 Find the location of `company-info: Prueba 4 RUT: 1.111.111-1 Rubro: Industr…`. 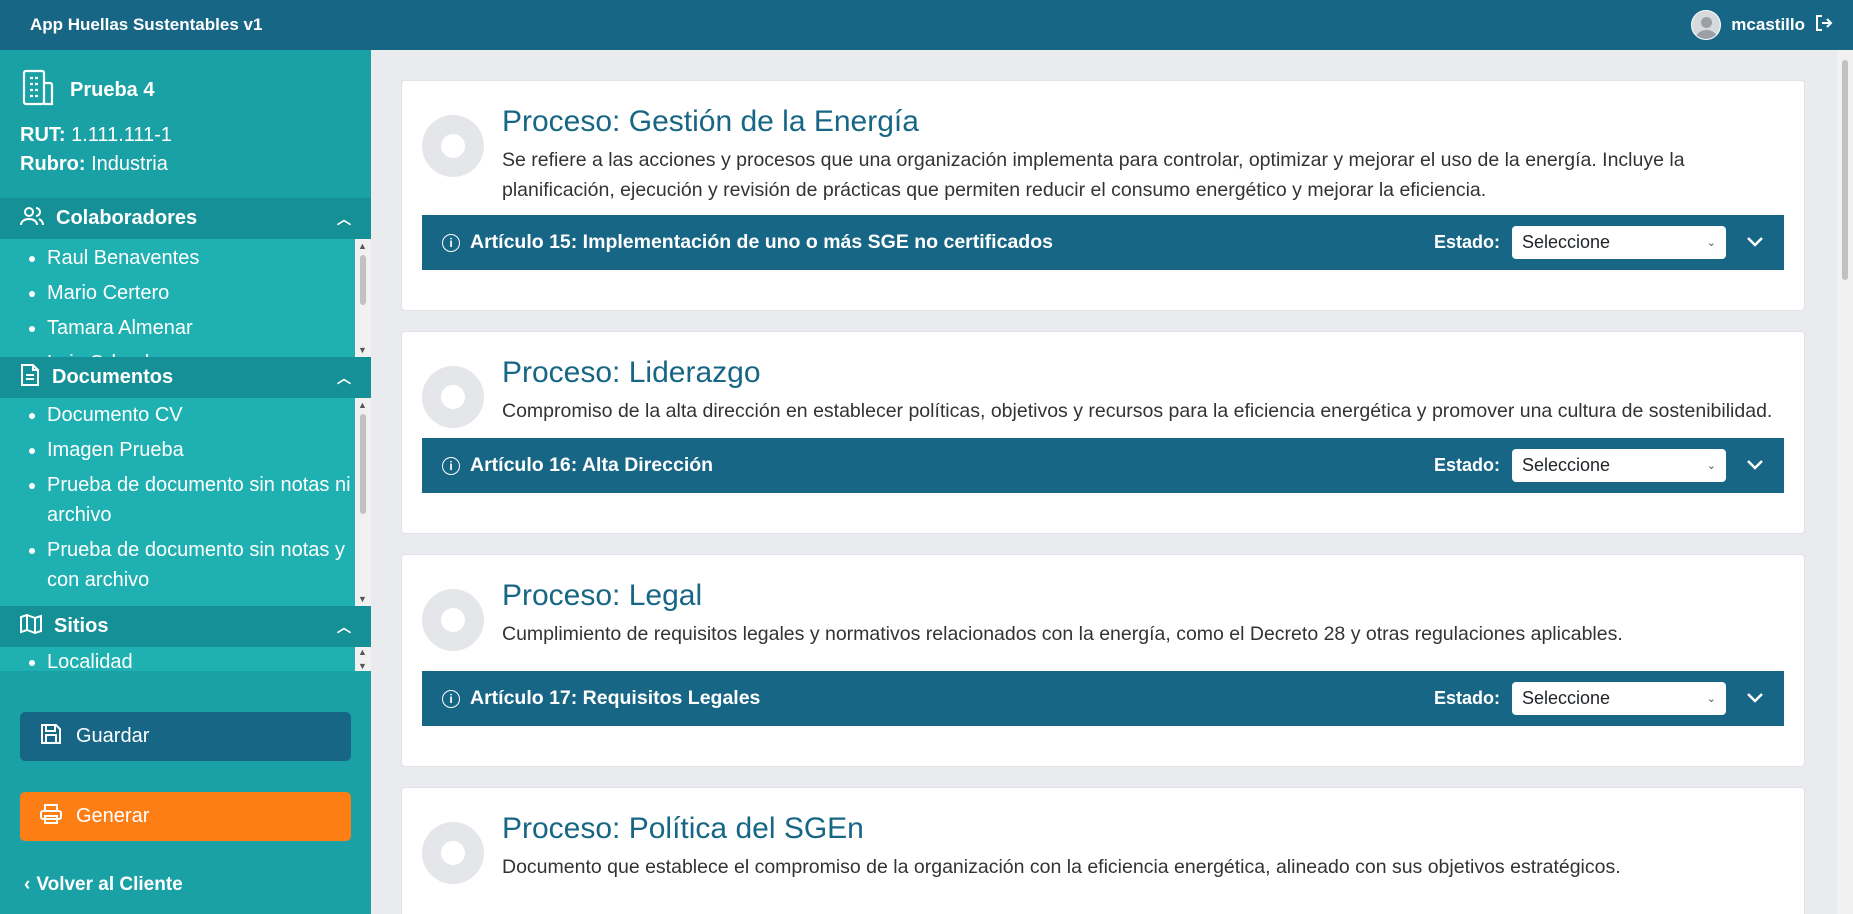

company-info: Prueba 4 RUT: 1.111.111-1 Rubro: Industr… is located at coordinates (185, 121).